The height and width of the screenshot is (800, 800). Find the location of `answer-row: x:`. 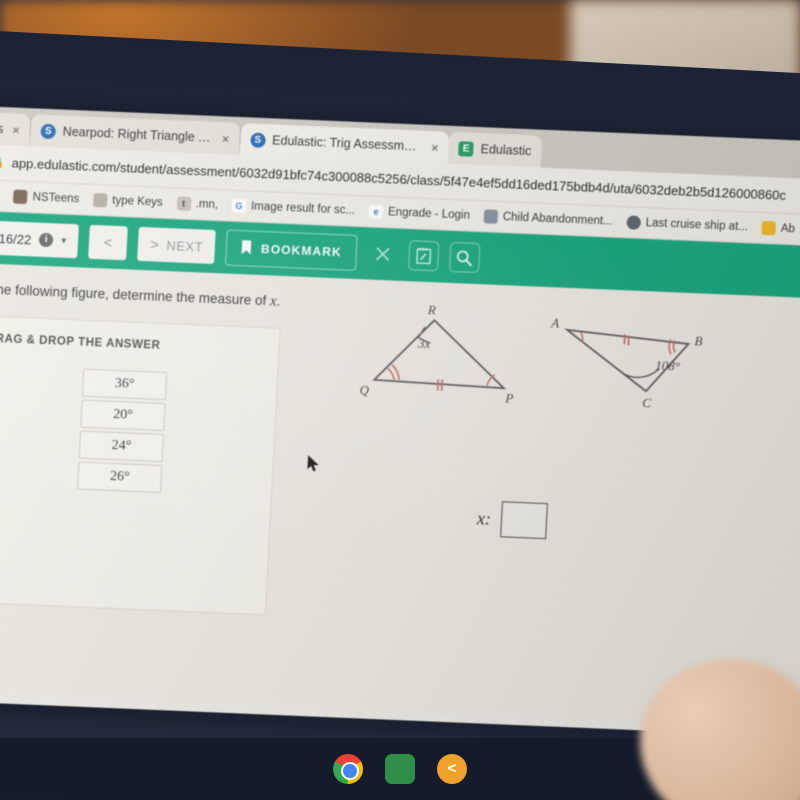

answer-row: x: is located at coordinates (512, 520).